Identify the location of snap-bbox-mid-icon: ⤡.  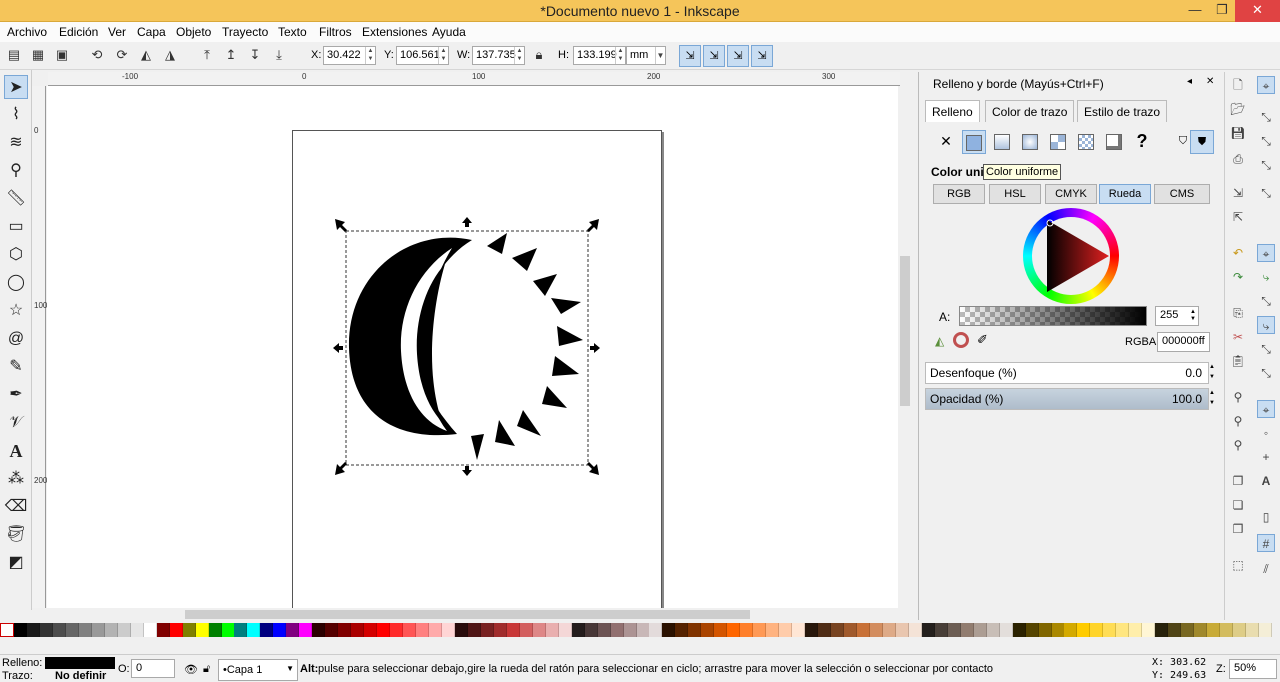
(1266, 193).